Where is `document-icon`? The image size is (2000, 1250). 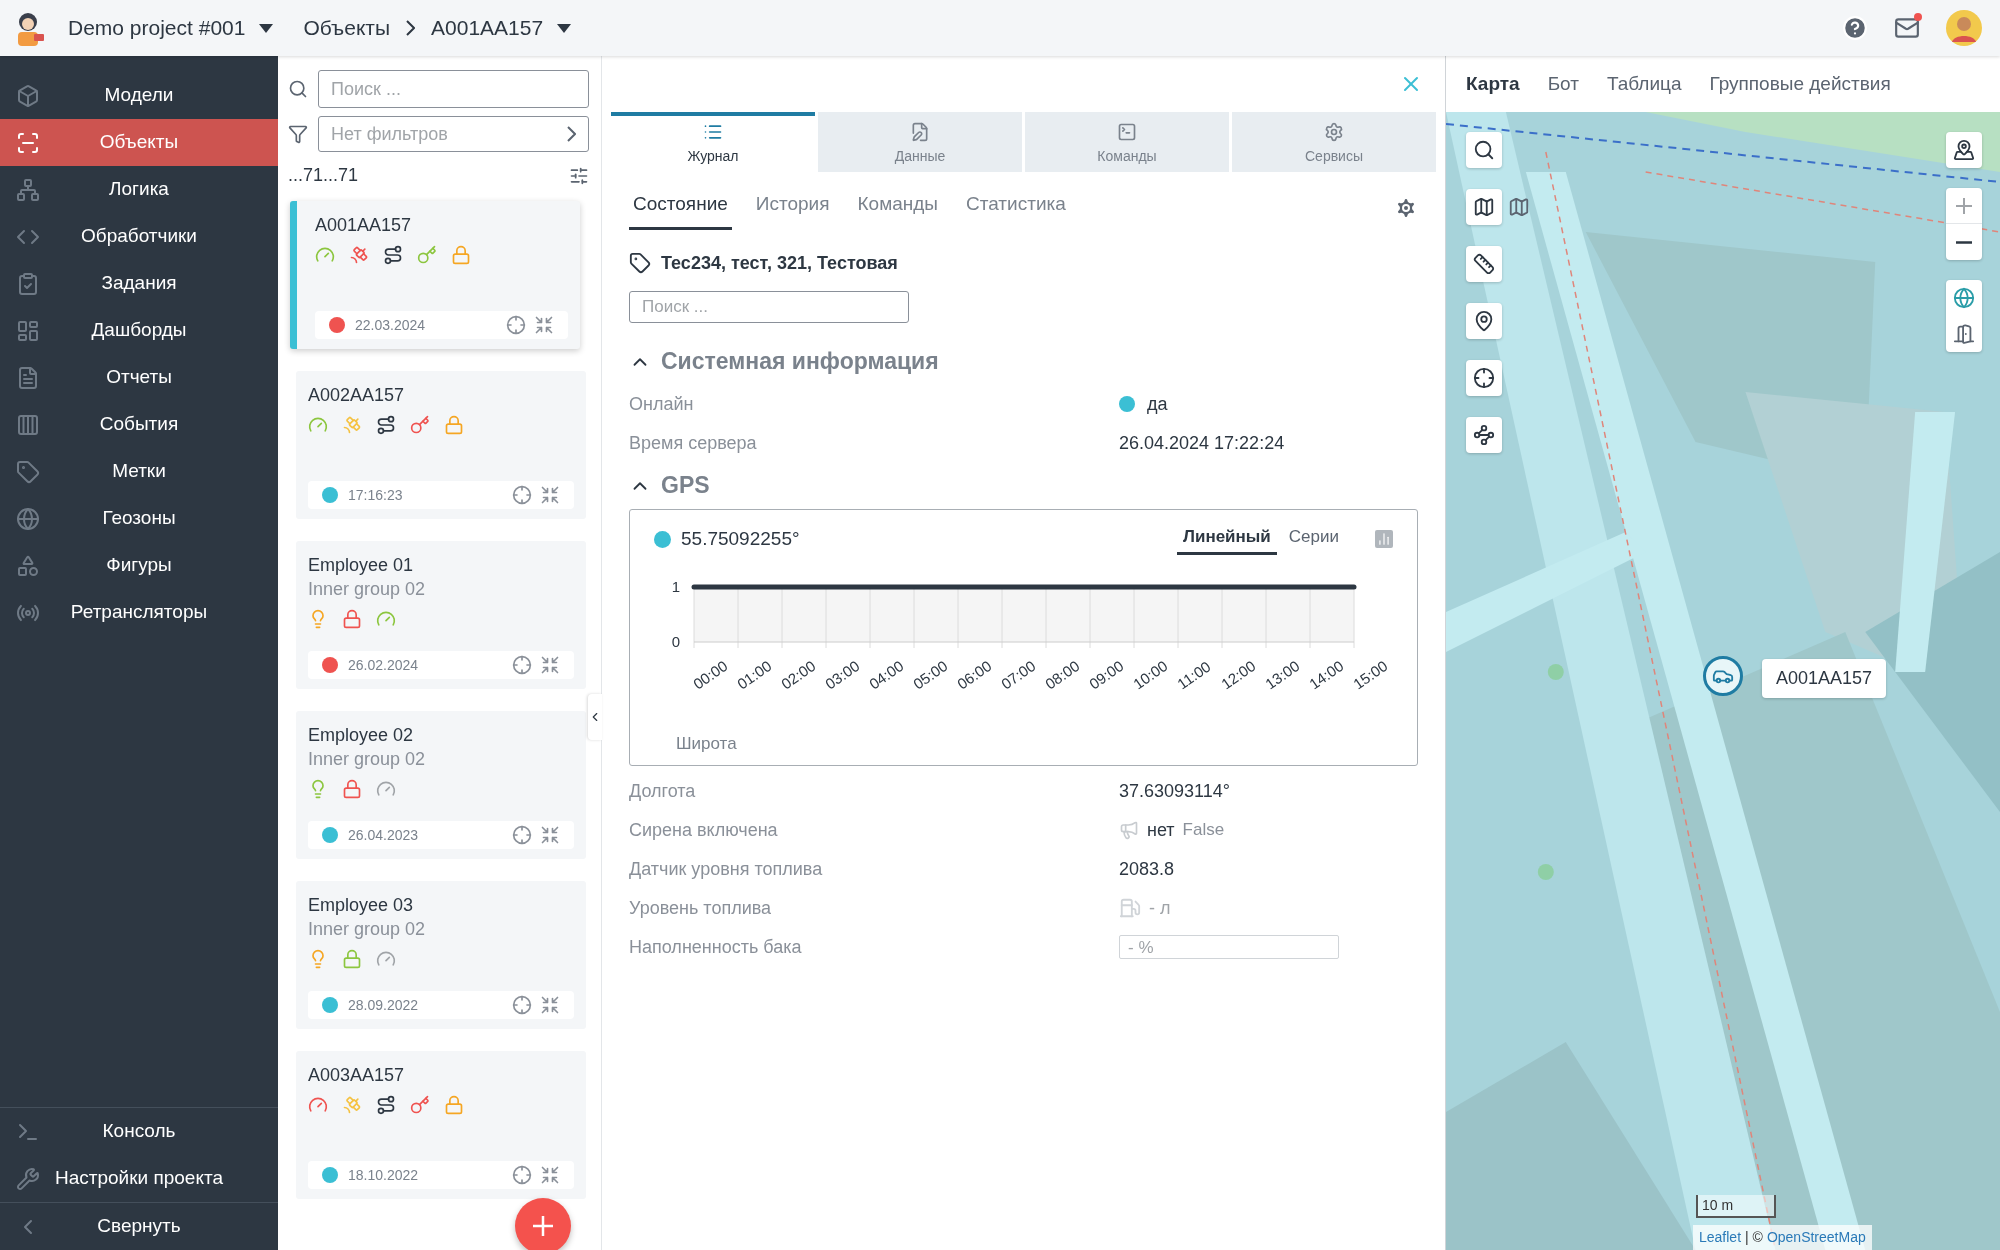 document-icon is located at coordinates (28, 377).